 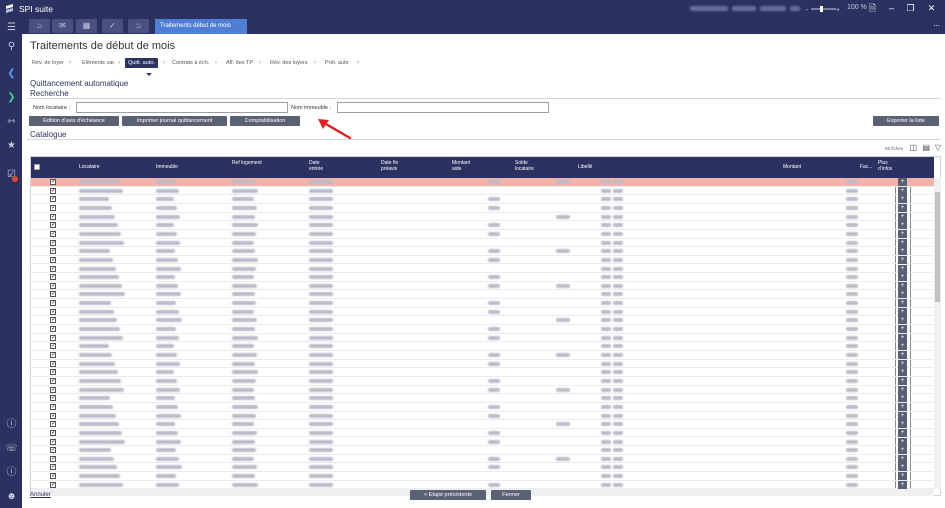 I want to click on support-icon: ☏, so click(x=11, y=448).